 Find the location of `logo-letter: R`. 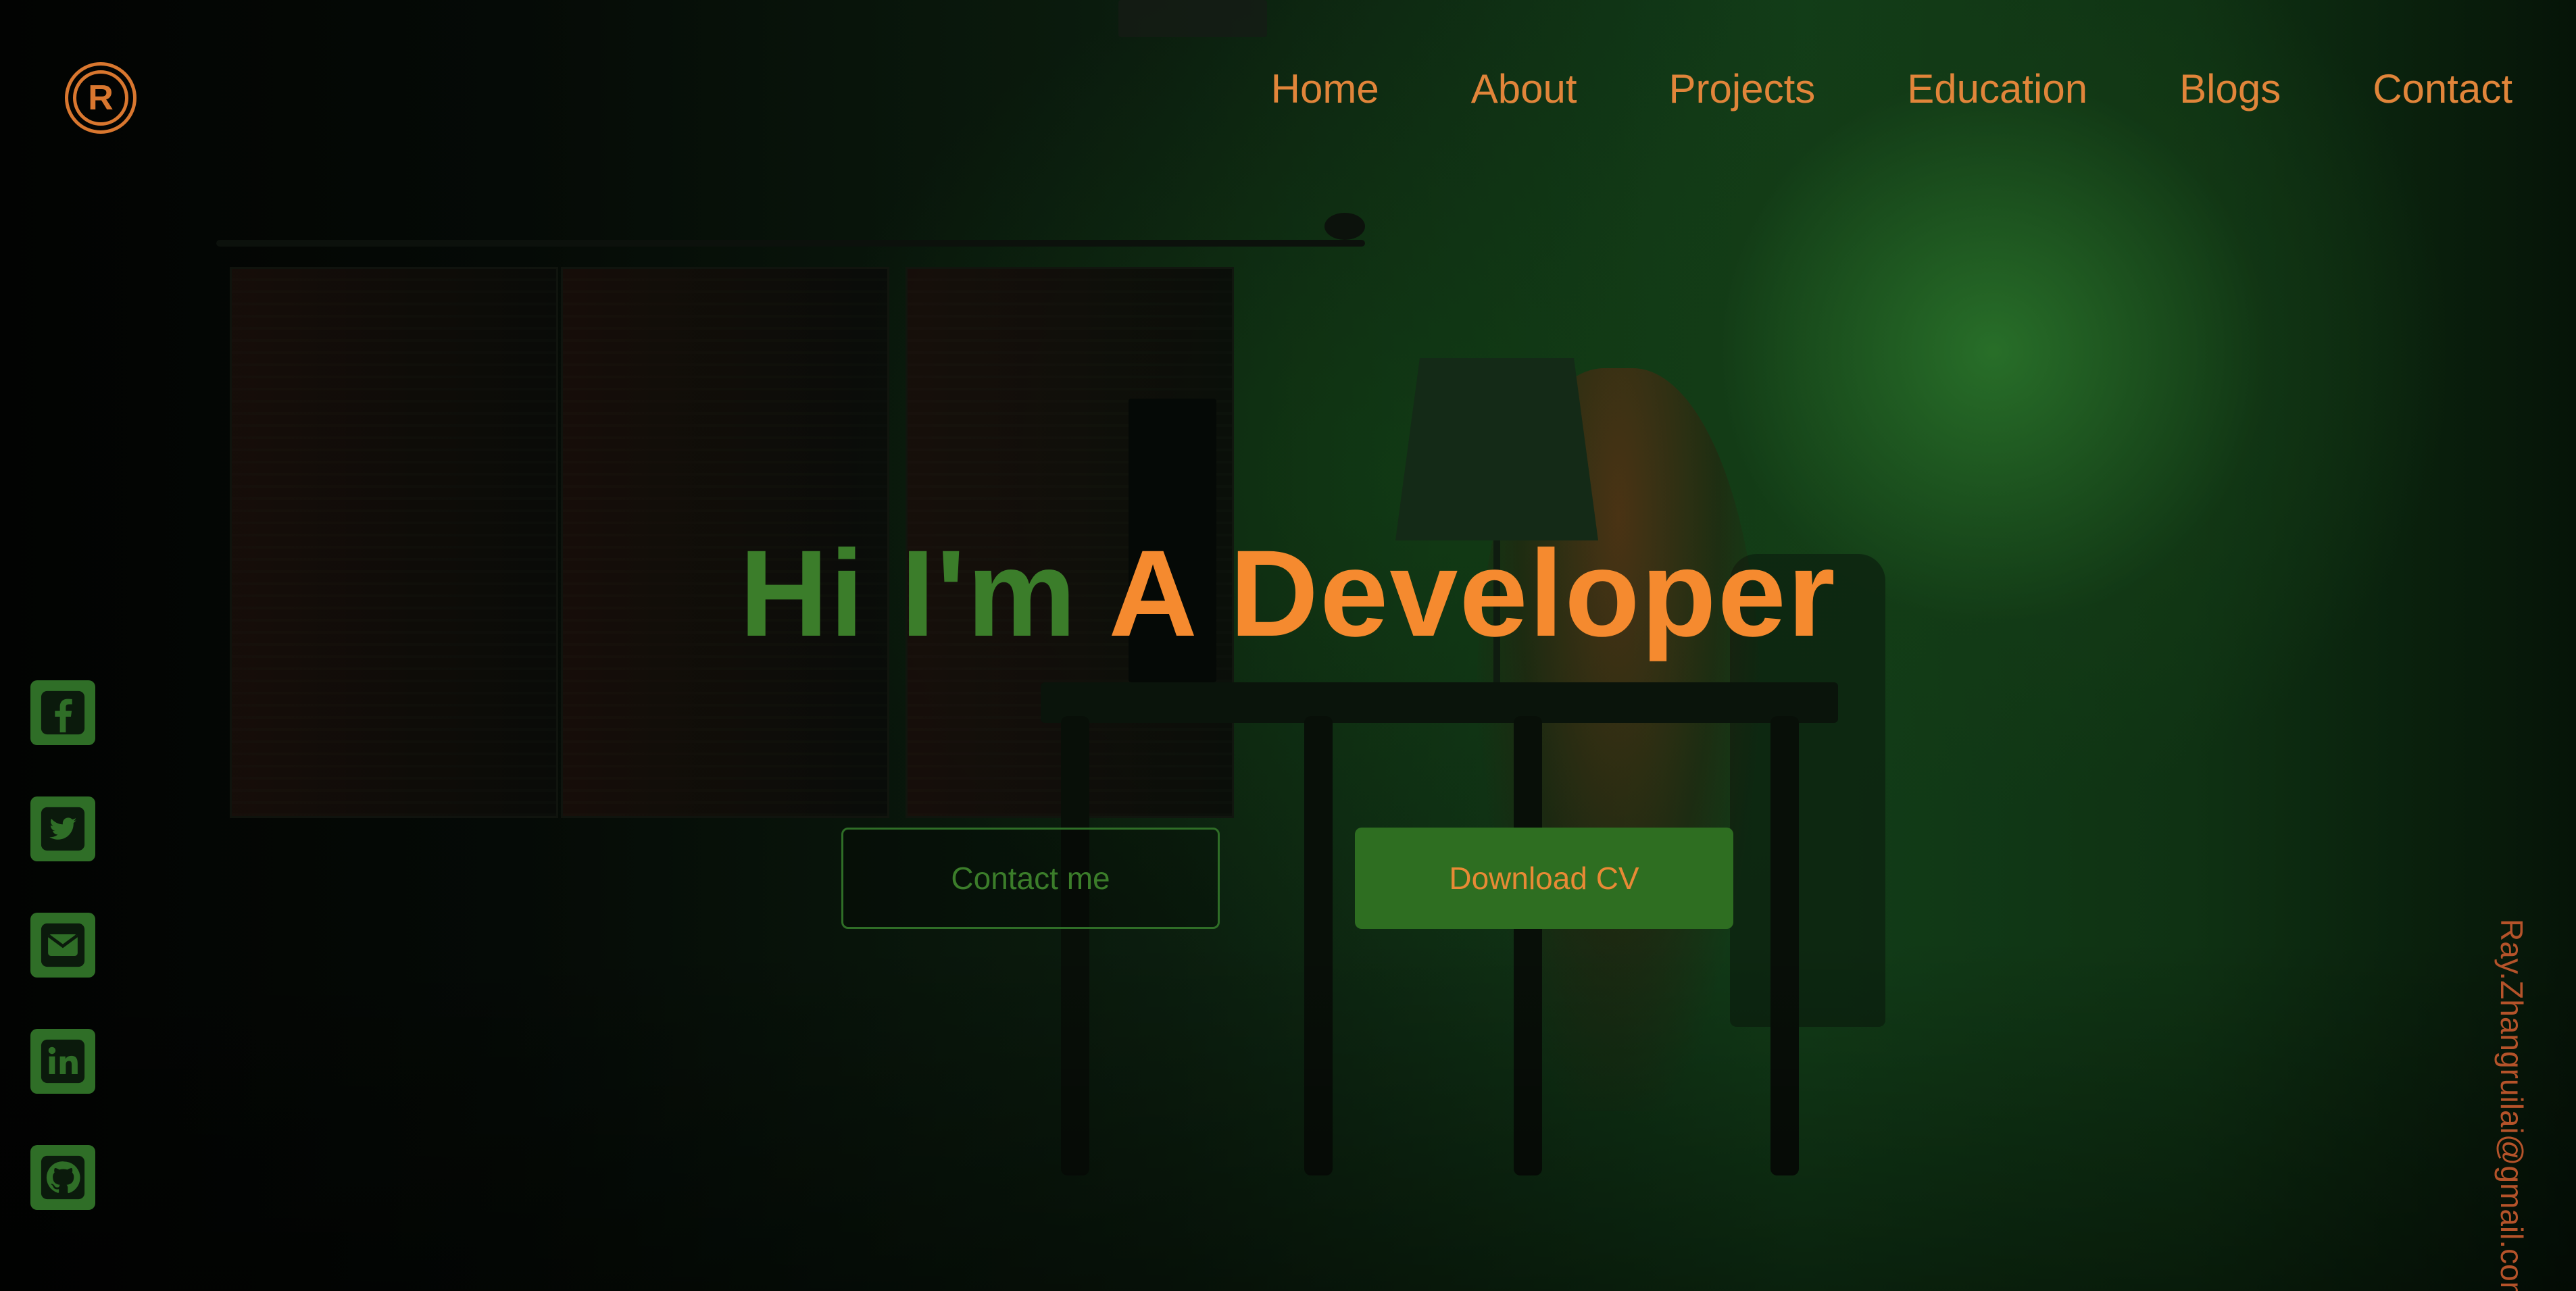

logo-letter: R is located at coordinates (101, 98).